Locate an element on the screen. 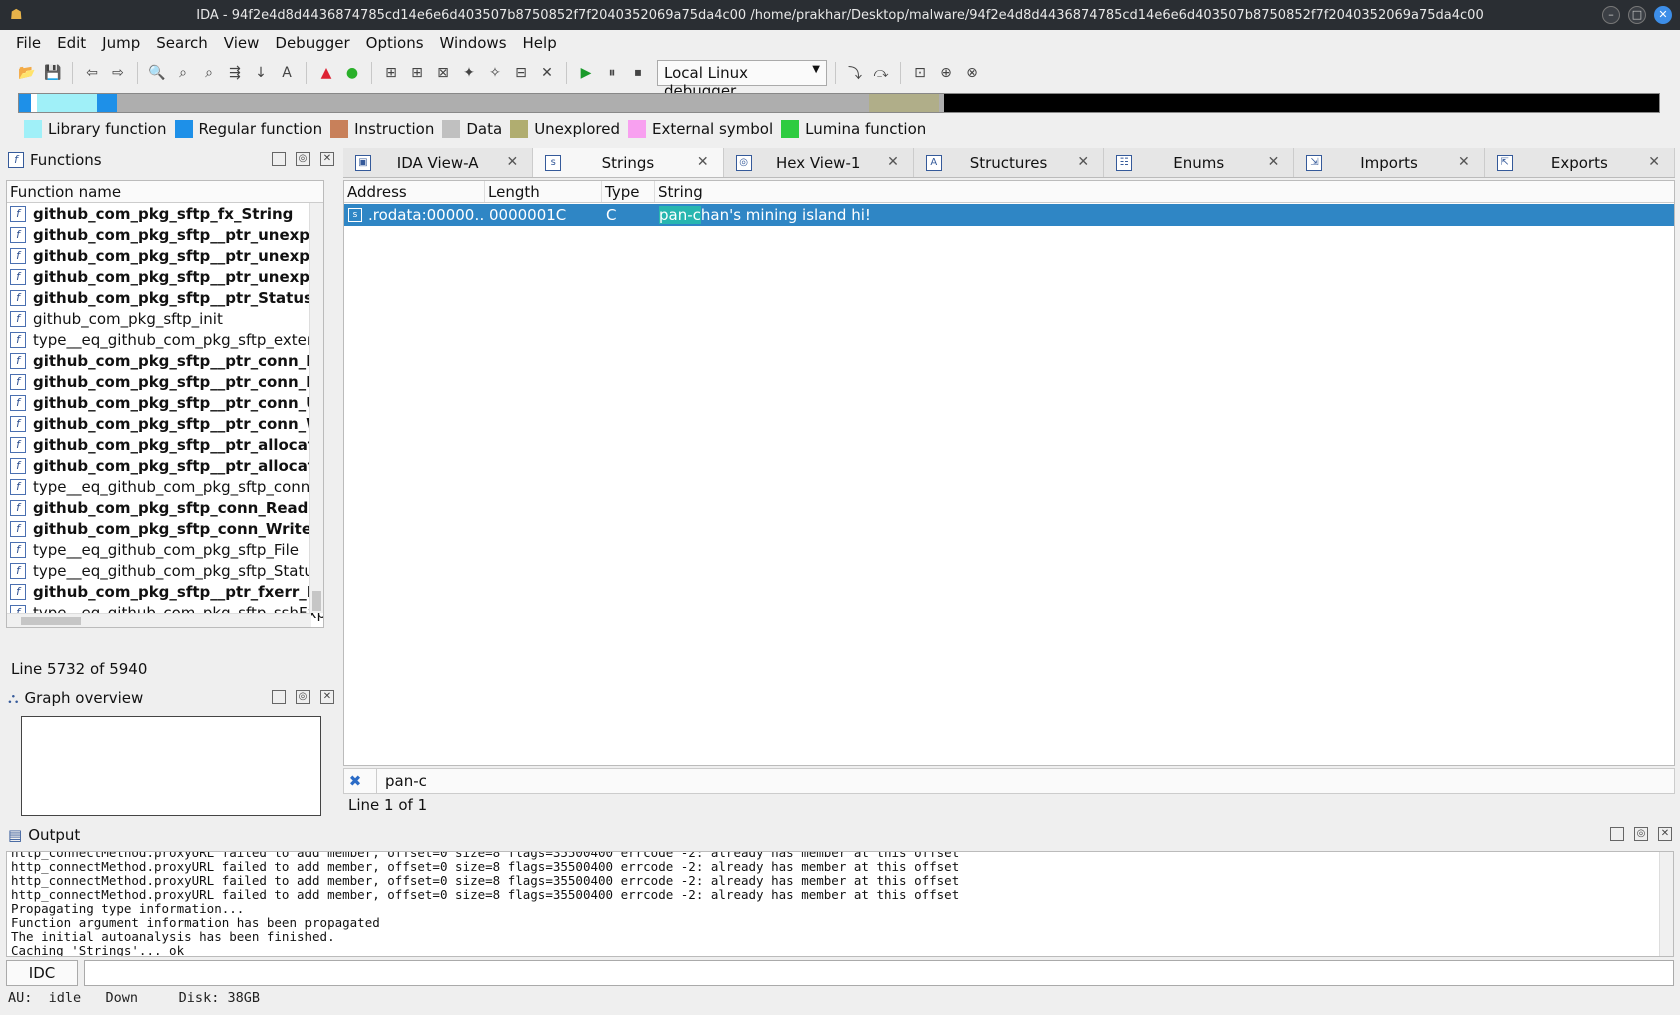  functions-hscroll is located at coordinates (159, 620).